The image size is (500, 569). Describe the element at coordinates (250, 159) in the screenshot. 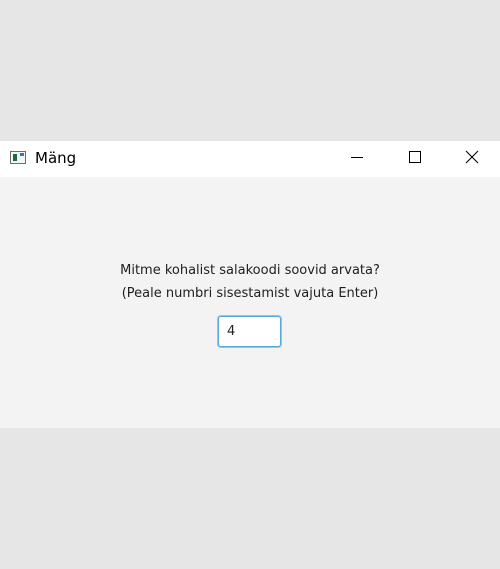

I see `title-bar: Mäng` at that location.